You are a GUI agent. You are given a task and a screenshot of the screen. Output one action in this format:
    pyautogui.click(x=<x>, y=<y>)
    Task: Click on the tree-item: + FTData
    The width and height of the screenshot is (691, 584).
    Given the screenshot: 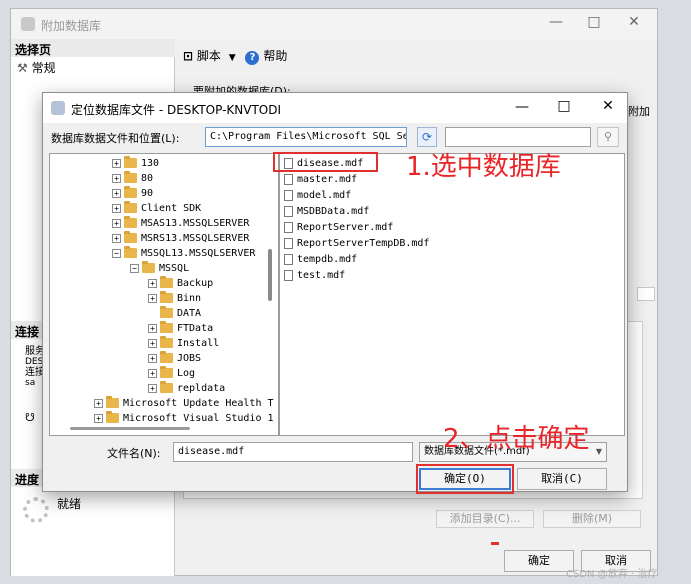 What is the action you would take?
    pyautogui.click(x=180, y=328)
    